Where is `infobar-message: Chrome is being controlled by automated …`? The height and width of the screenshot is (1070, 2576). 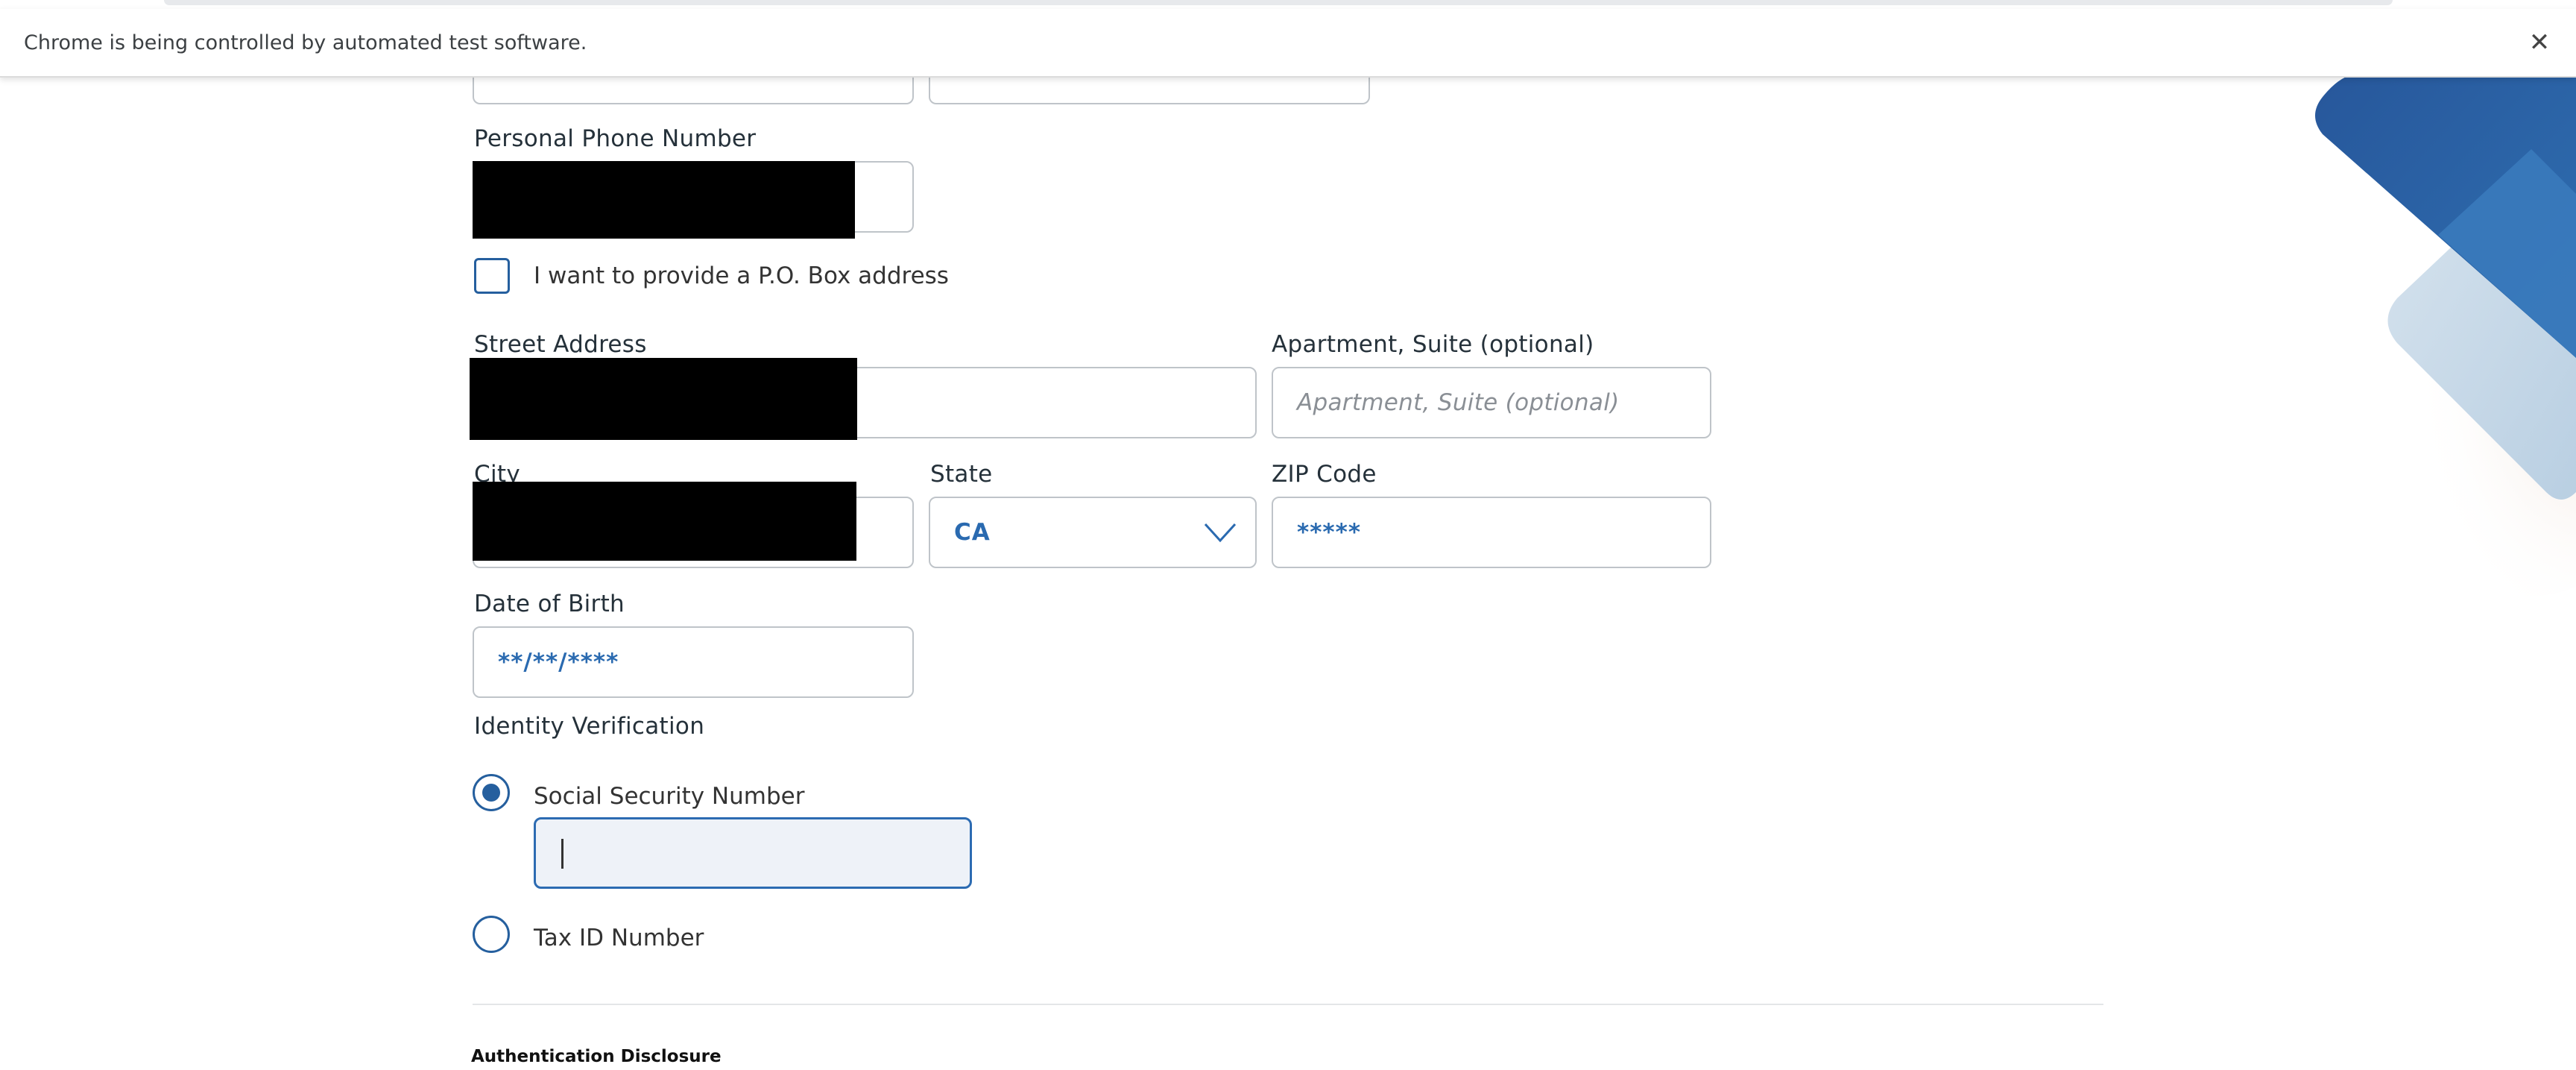 infobar-message: Chrome is being controlled by automated … is located at coordinates (305, 42).